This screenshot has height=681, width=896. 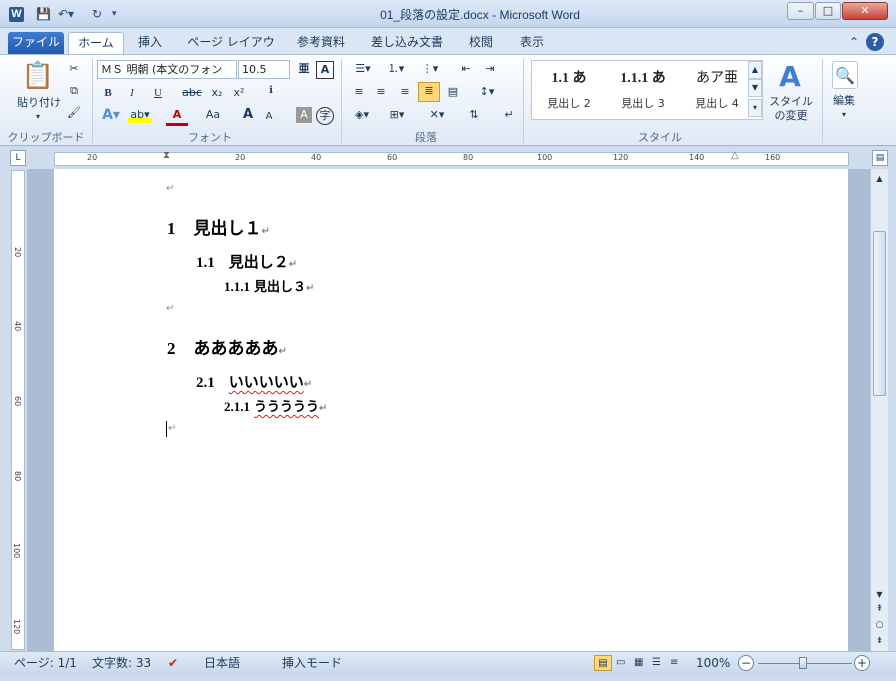 What do you see at coordinates (254, 381) in the screenshot?
I see `heading2-line: 2.1 いいいいい↵` at bounding box center [254, 381].